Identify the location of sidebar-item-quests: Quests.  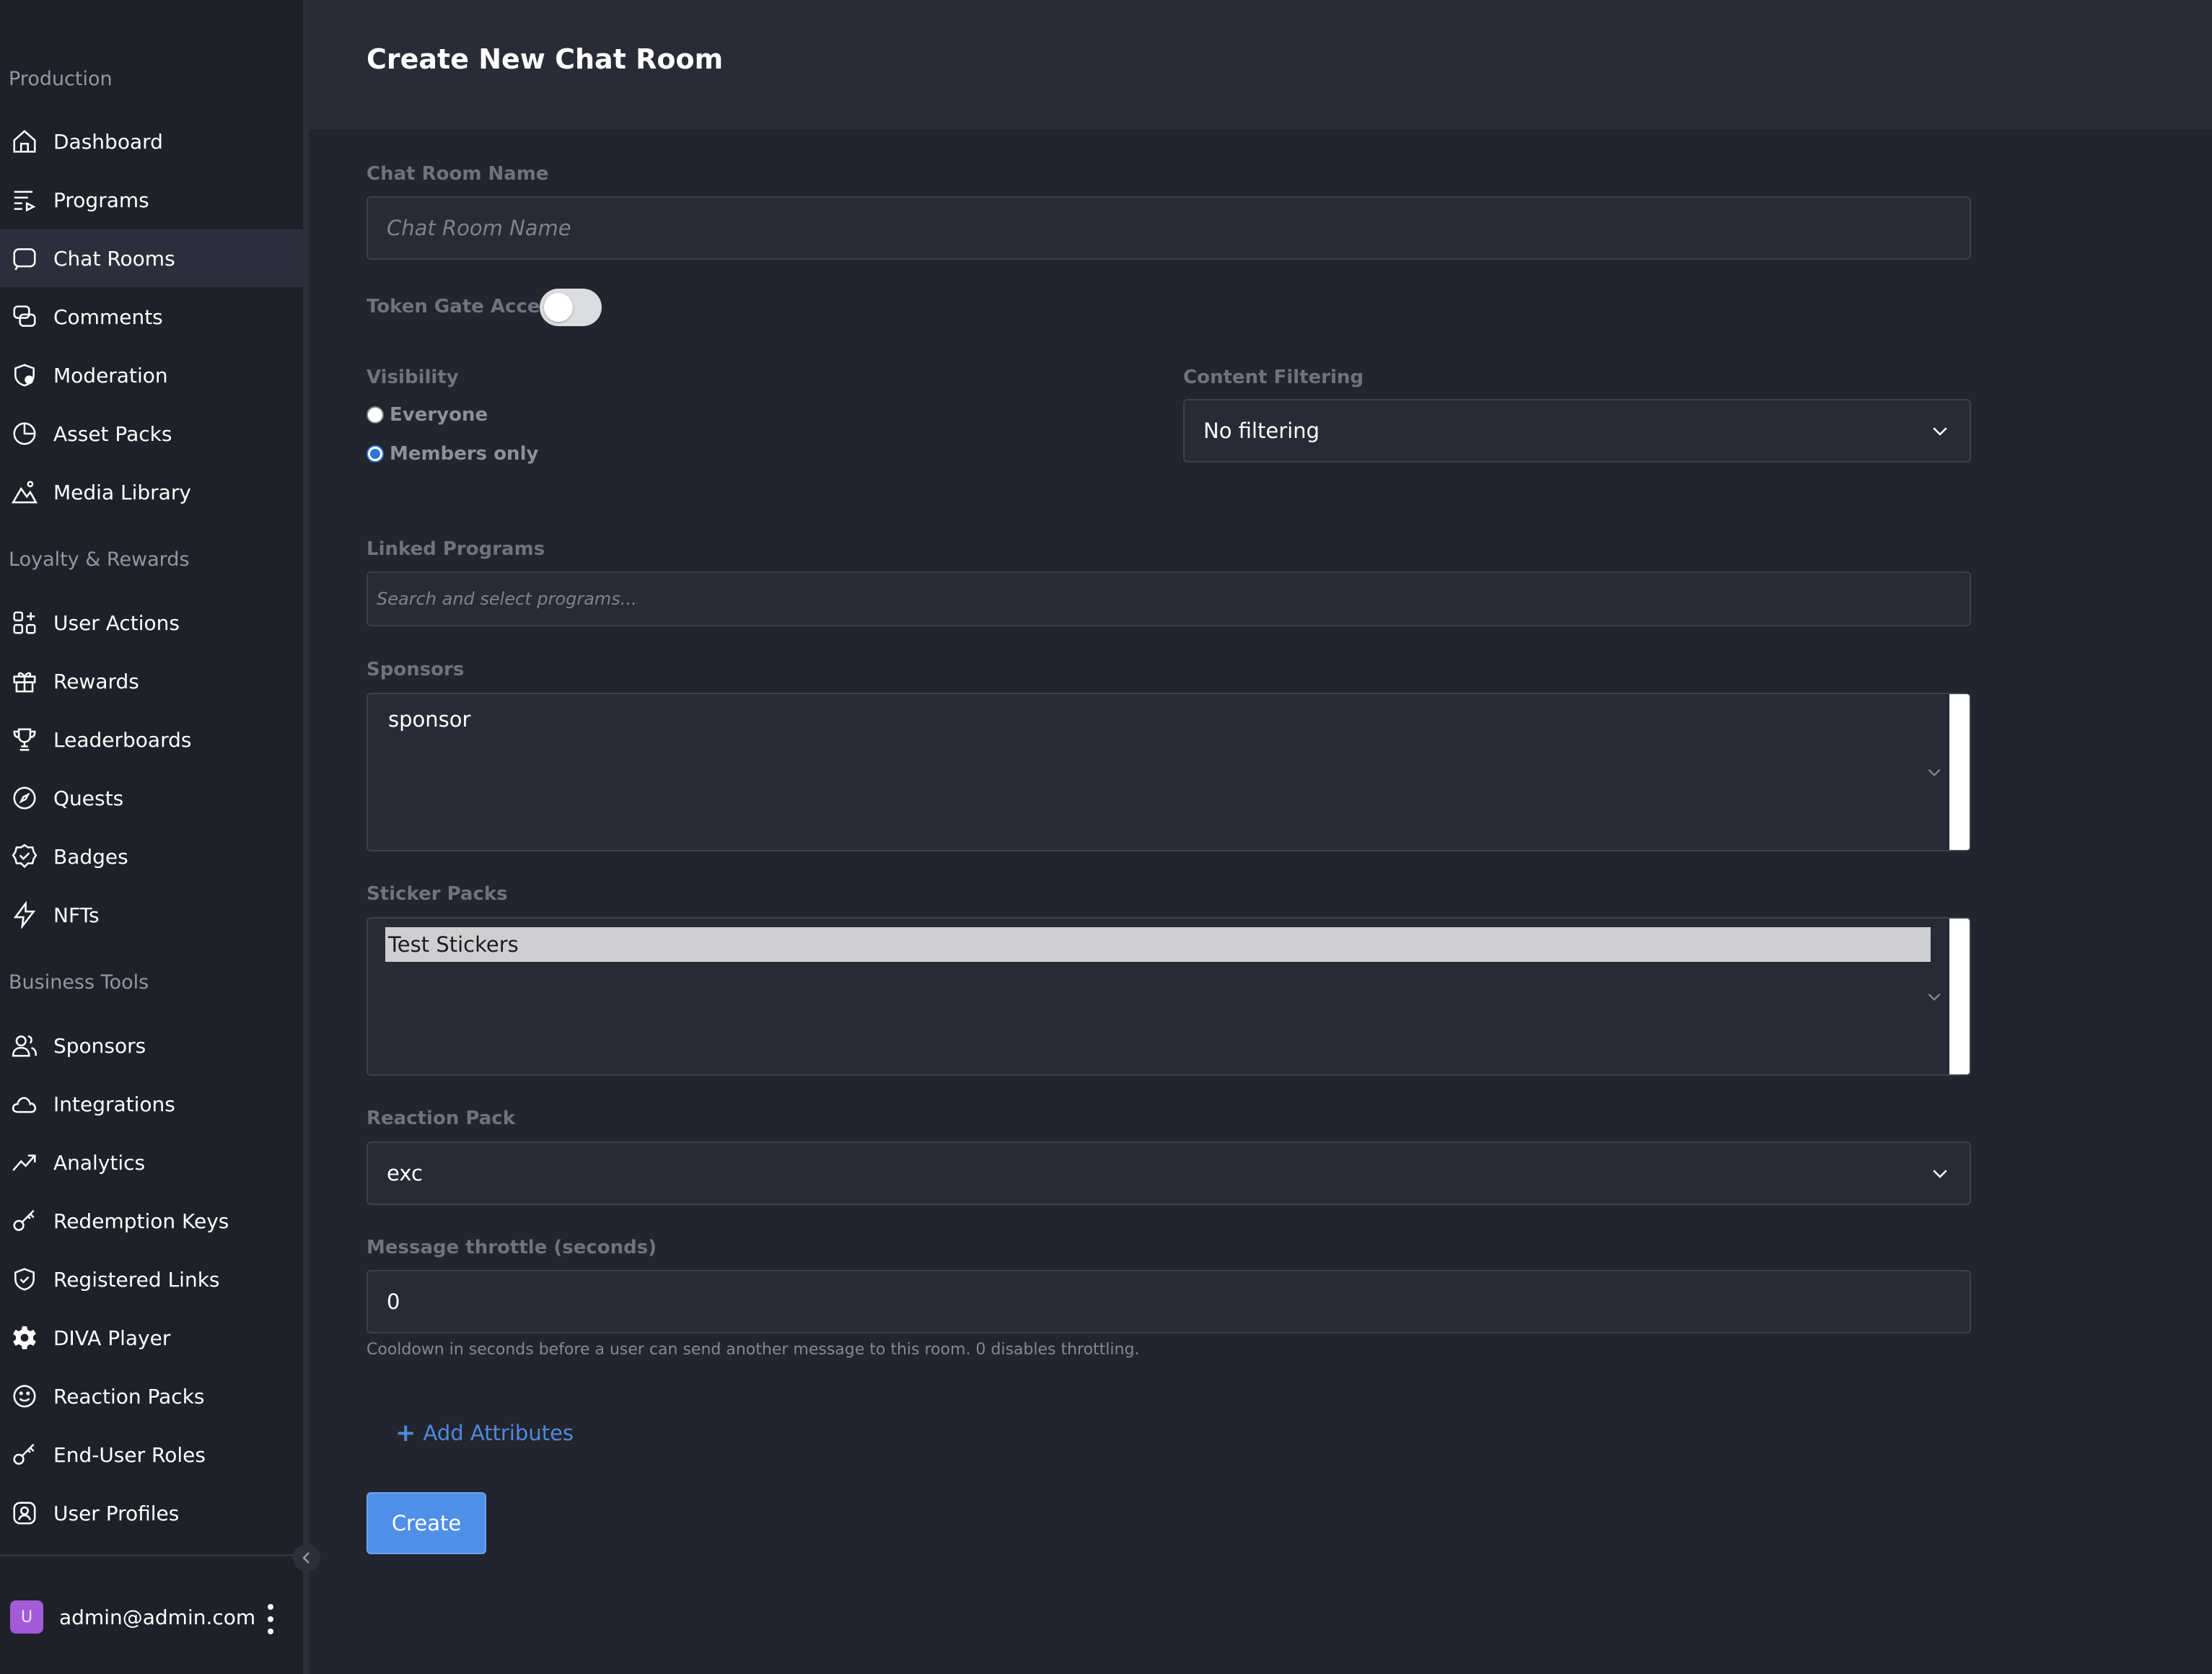
(151, 798).